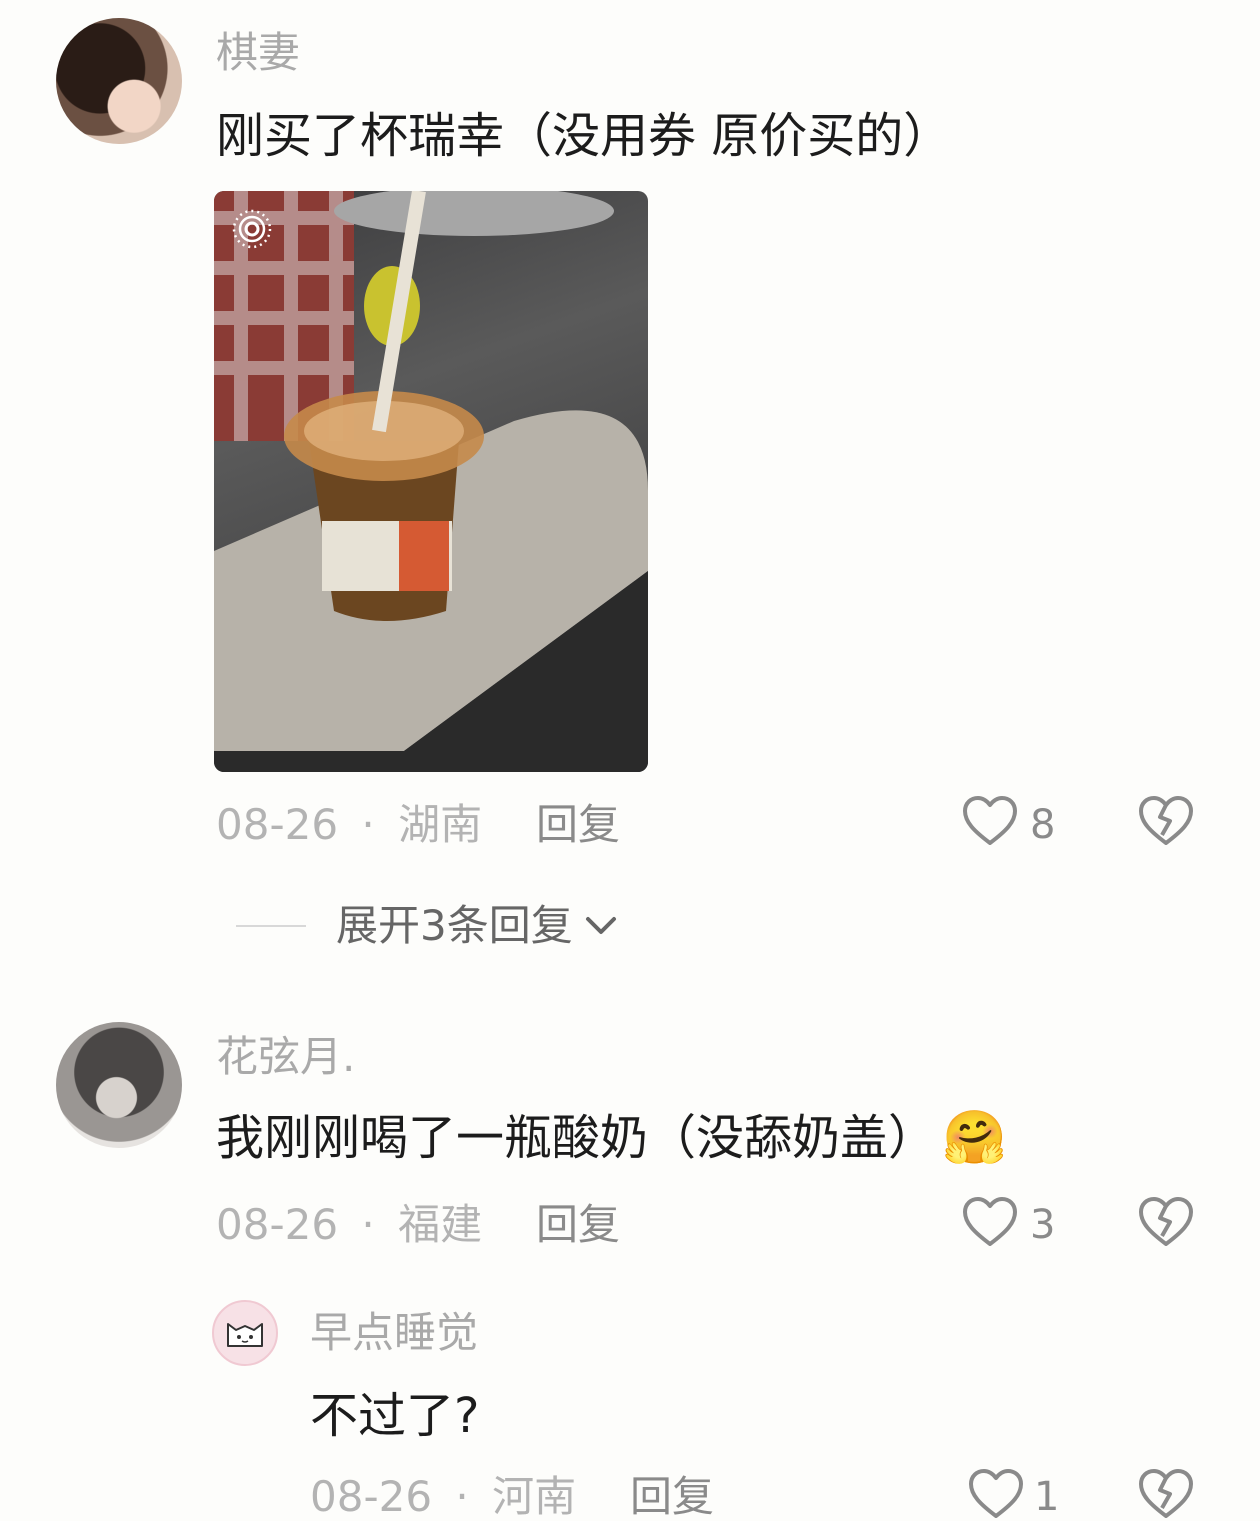  Describe the element at coordinates (454, 925) in the screenshot. I see `expand-replies-label: 展开3条回复` at that location.